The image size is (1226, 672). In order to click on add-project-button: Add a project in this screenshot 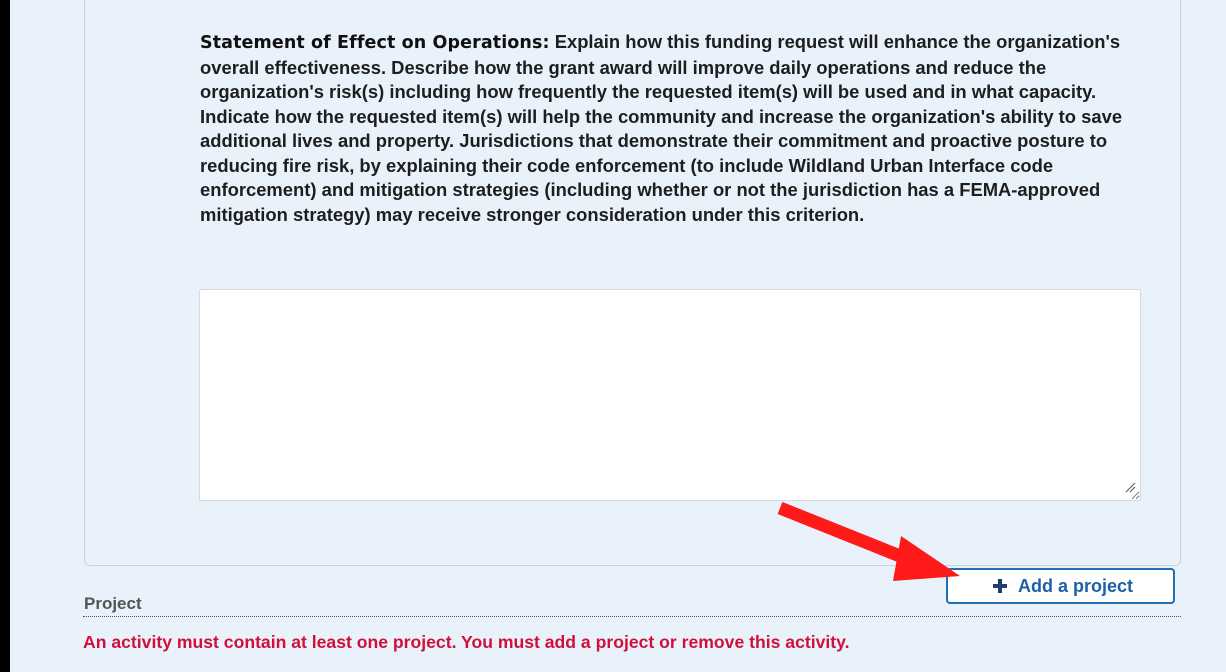, I will do `click(1060, 586)`.